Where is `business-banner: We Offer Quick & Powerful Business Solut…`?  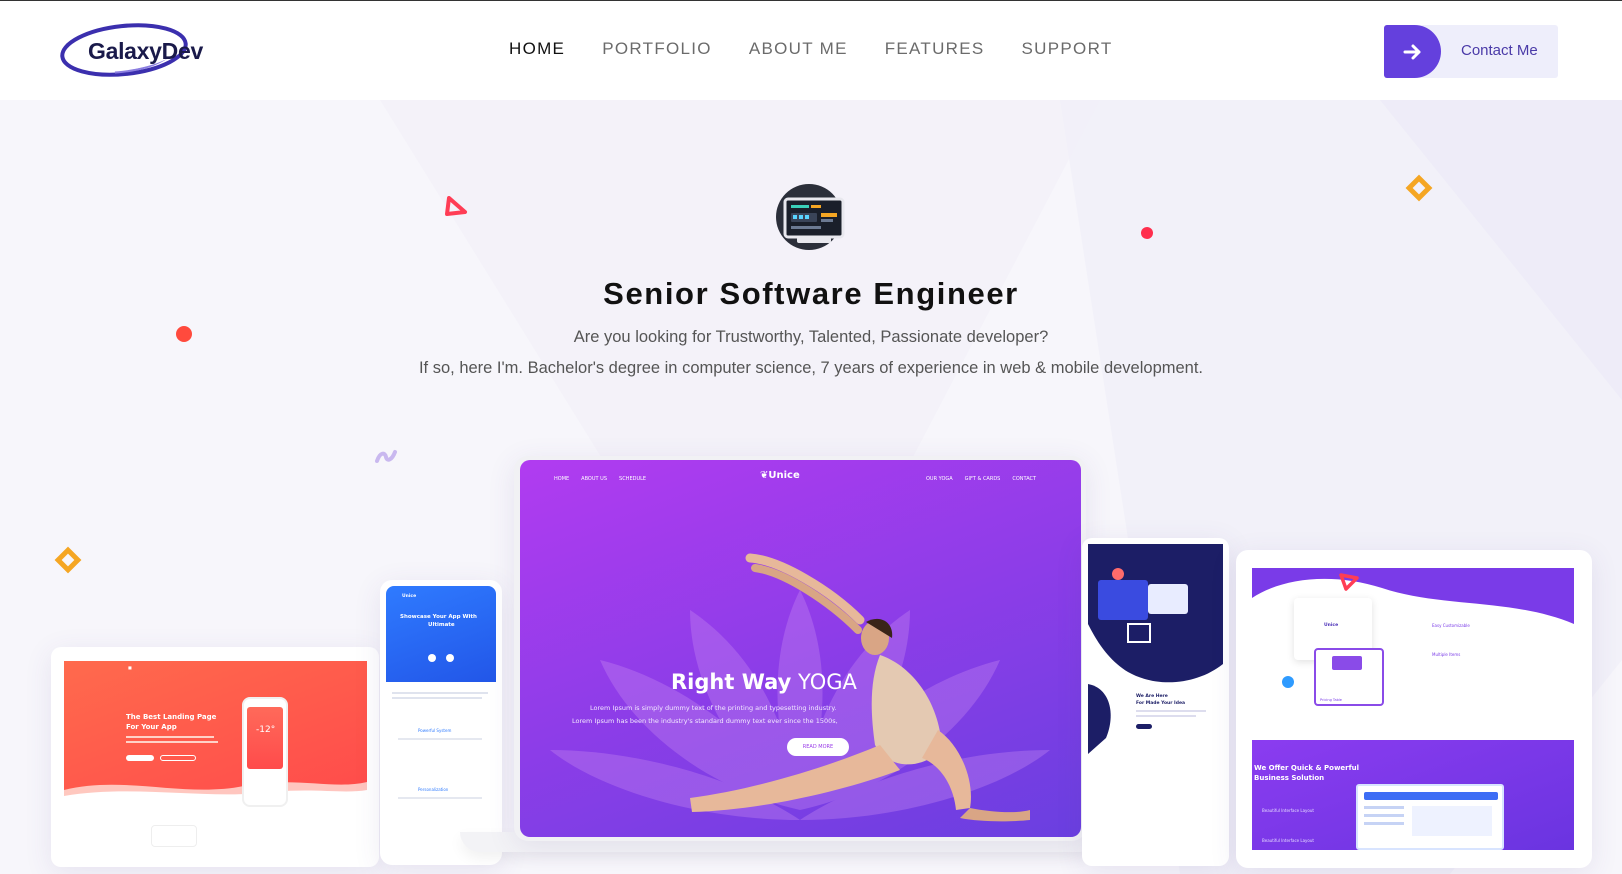
business-banner: We Offer Quick & Powerful Business Solut… is located at coordinates (1413, 795).